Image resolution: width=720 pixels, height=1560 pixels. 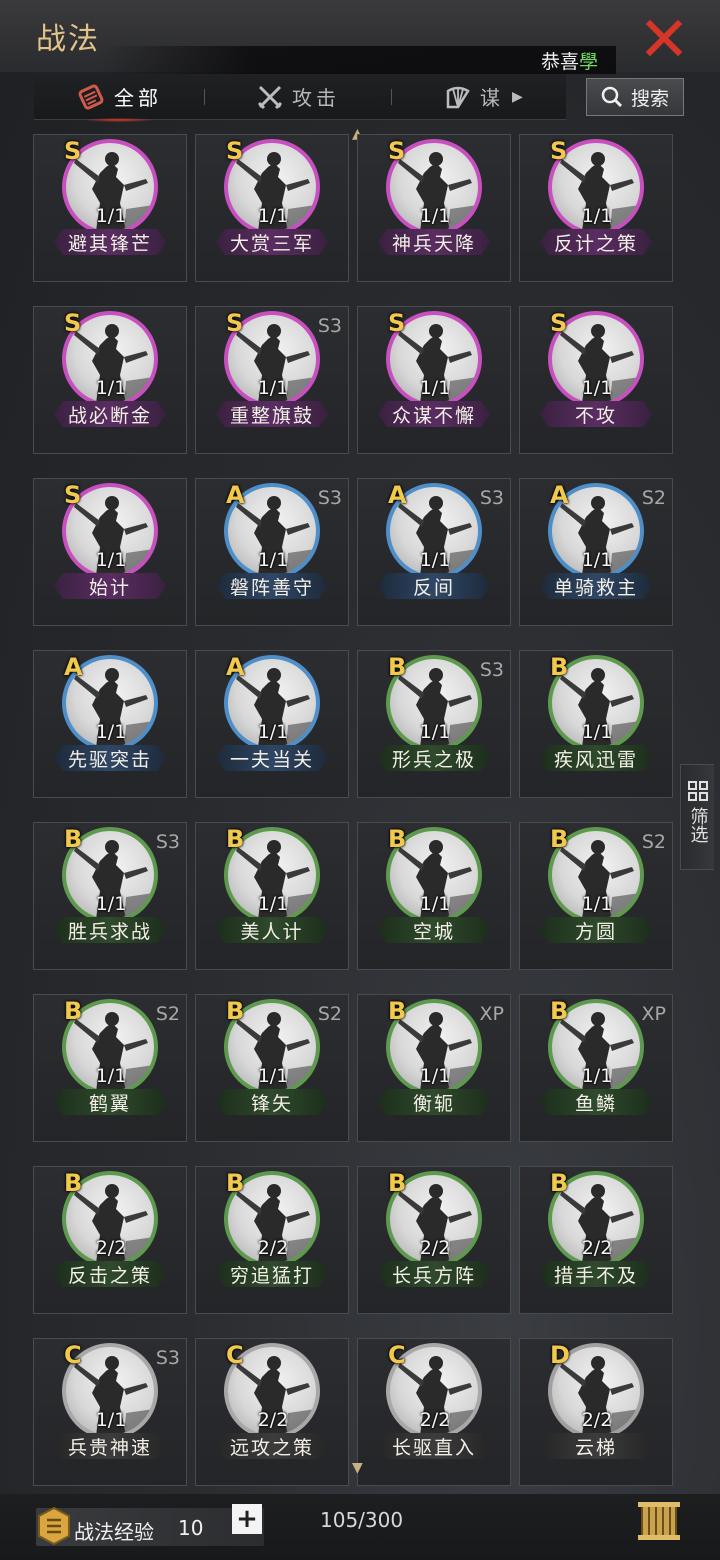 What do you see at coordinates (434, 724) in the screenshot?
I see `tactic-card: B S3 1/1 形兵之极` at bounding box center [434, 724].